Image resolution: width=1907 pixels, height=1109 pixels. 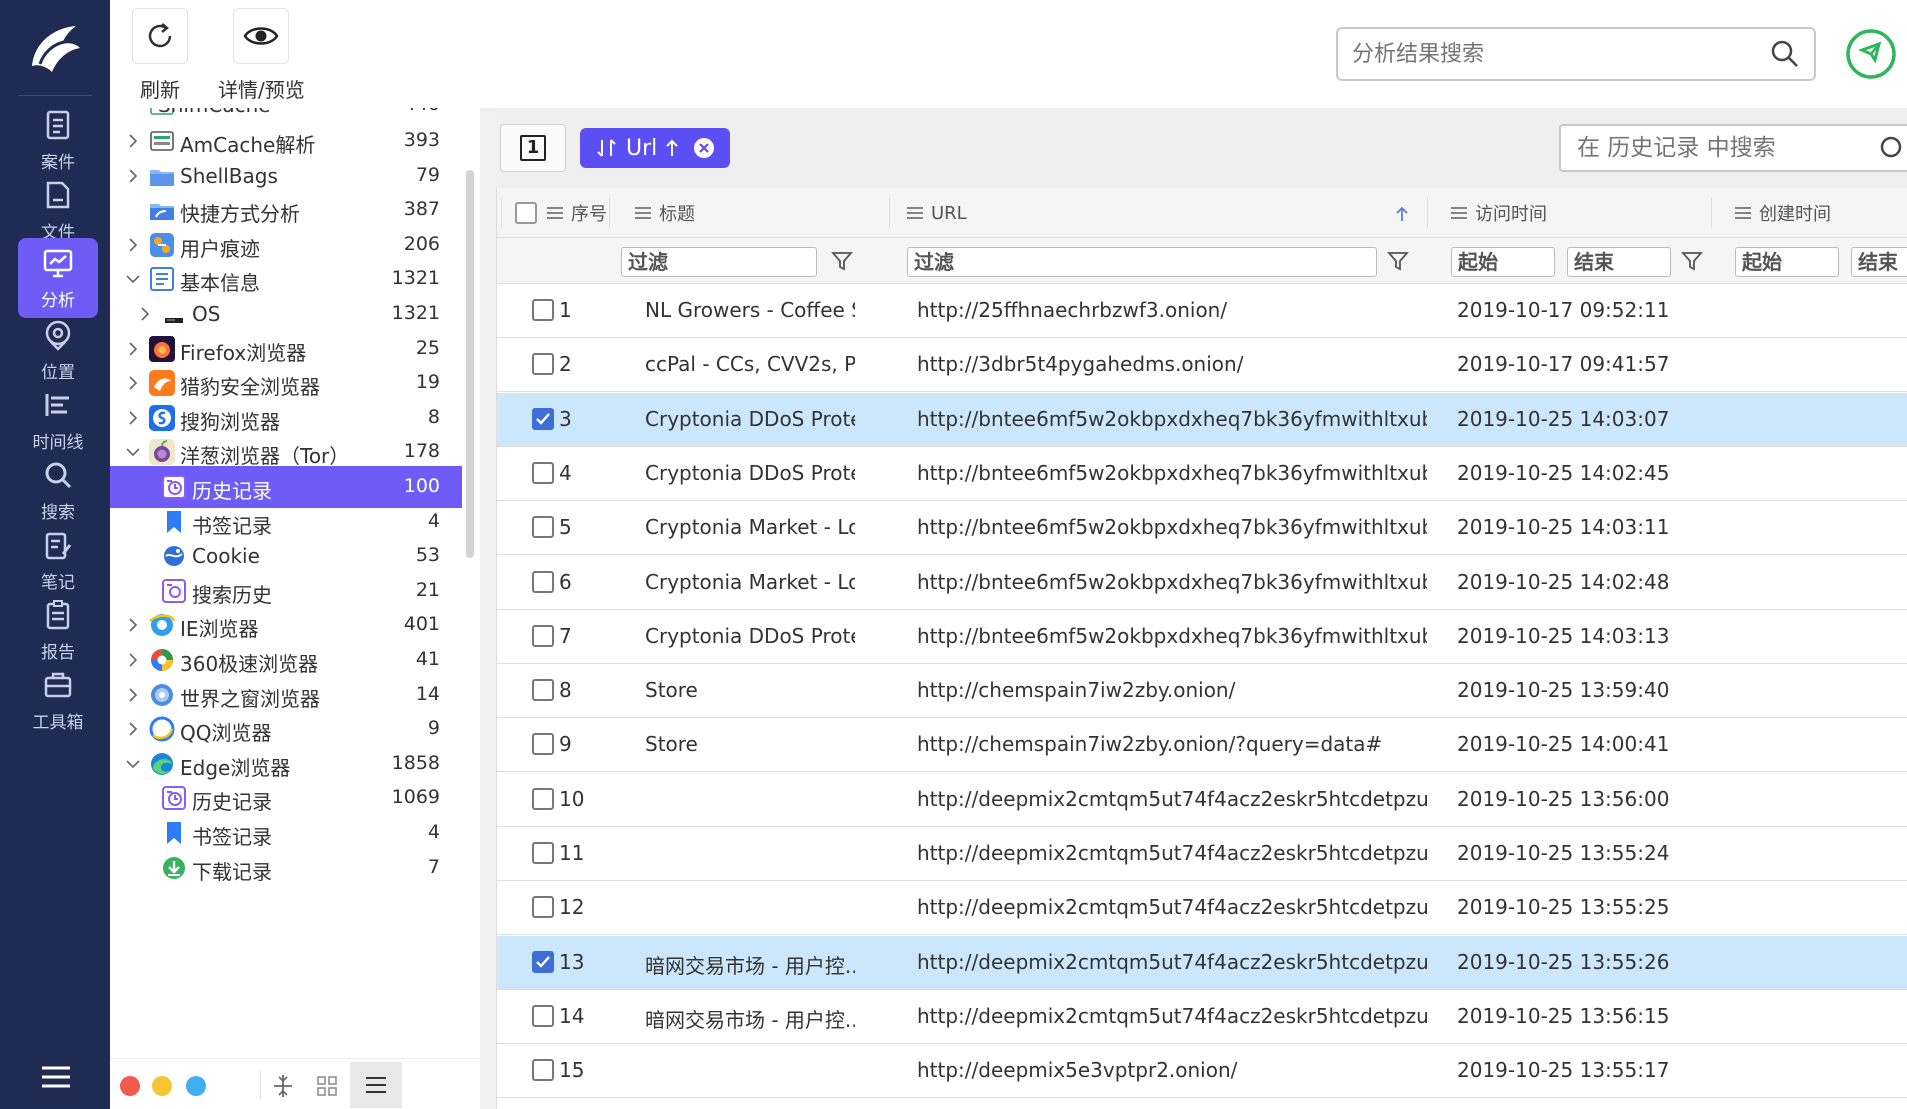 What do you see at coordinates (671, 690) in the screenshot?
I see `cell-title: Store` at bounding box center [671, 690].